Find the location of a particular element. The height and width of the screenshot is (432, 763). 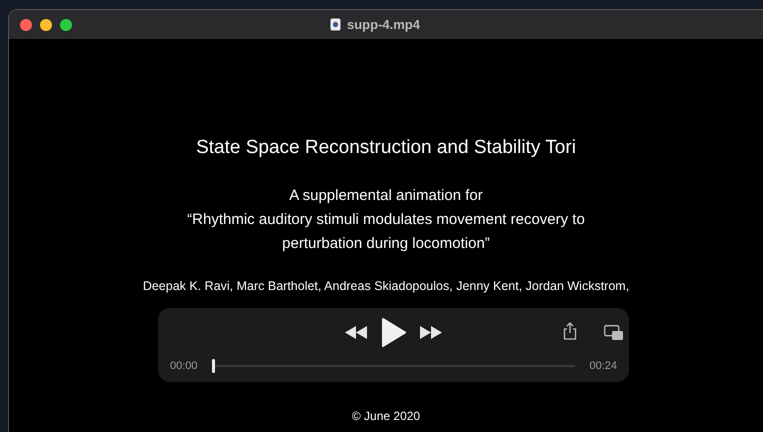

zoom-button is located at coordinates (66, 24).